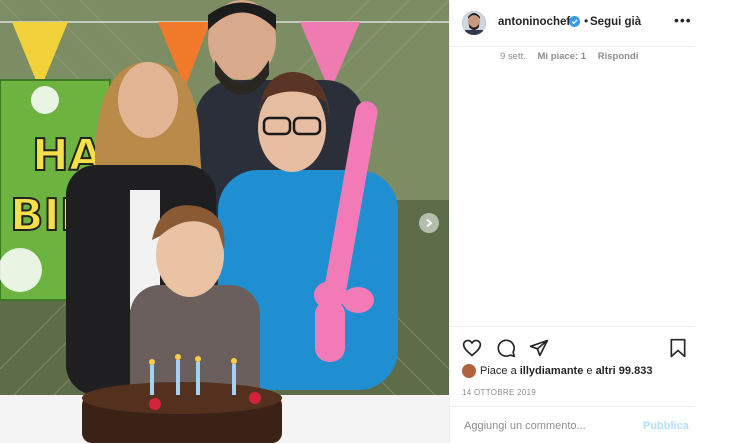  I want to click on verified-badge-icon, so click(574, 21).